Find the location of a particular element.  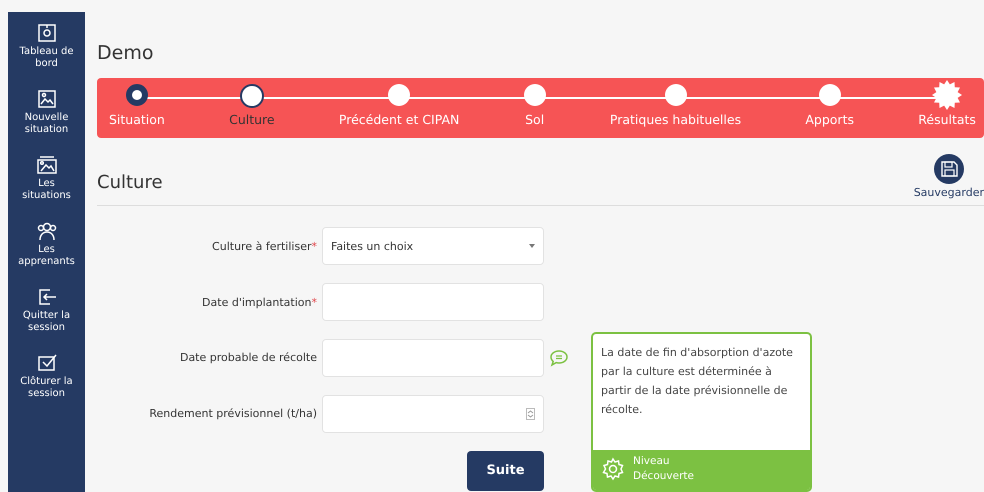

field-label: Rendement prévisionnel (t/ha) is located at coordinates (232, 413).